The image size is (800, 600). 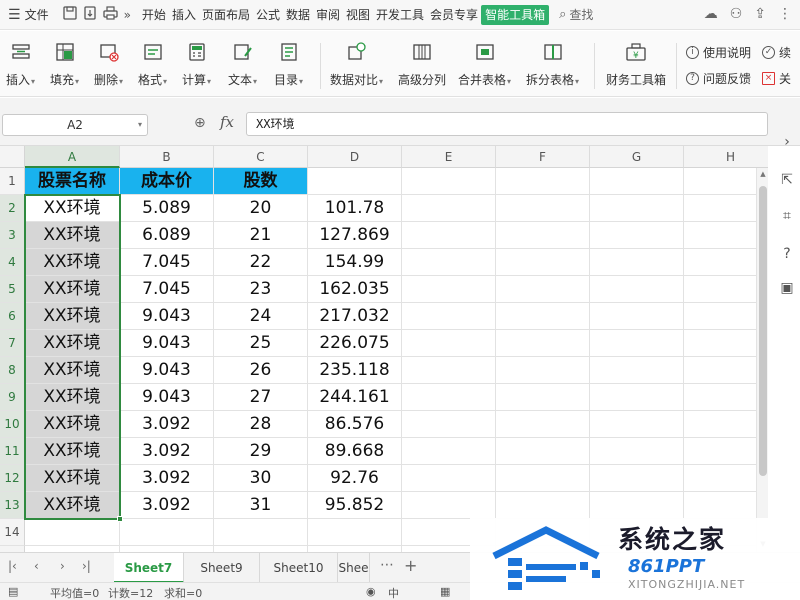 I want to click on table-cell-d8: 235.118, so click(x=355, y=370).